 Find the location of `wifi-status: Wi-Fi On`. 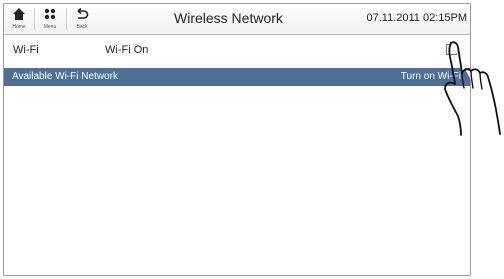

wifi-status: Wi-Fi On is located at coordinates (127, 50).